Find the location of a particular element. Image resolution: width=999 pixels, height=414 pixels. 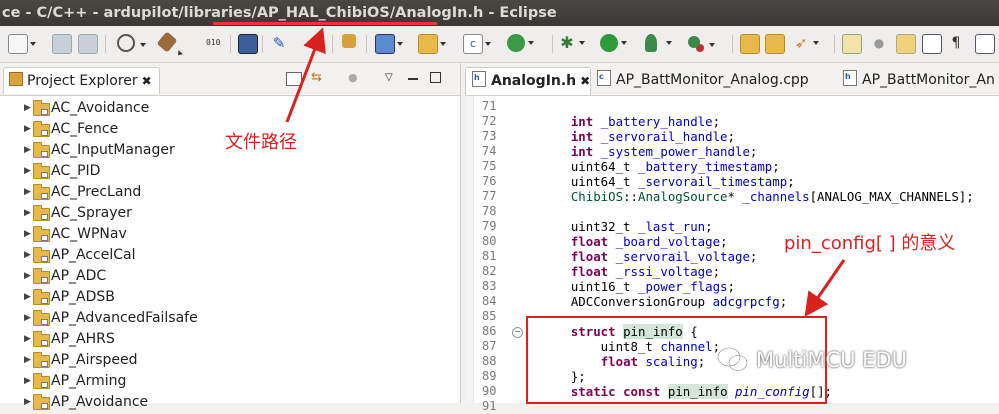

pin-config-arrow is located at coordinates (825, 288).